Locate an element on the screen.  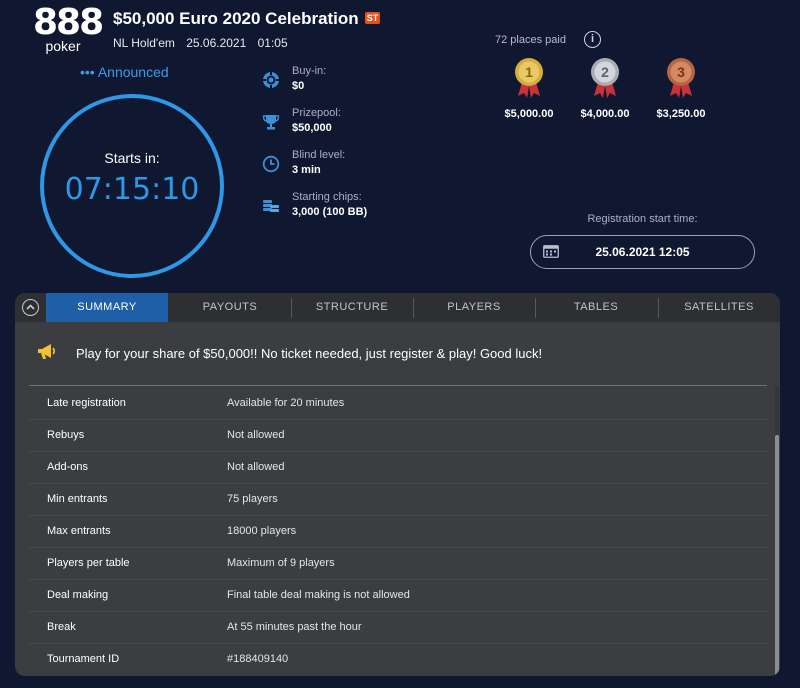
countdown-clock: Starts in: 07:15:10 is located at coordinates (132, 186).